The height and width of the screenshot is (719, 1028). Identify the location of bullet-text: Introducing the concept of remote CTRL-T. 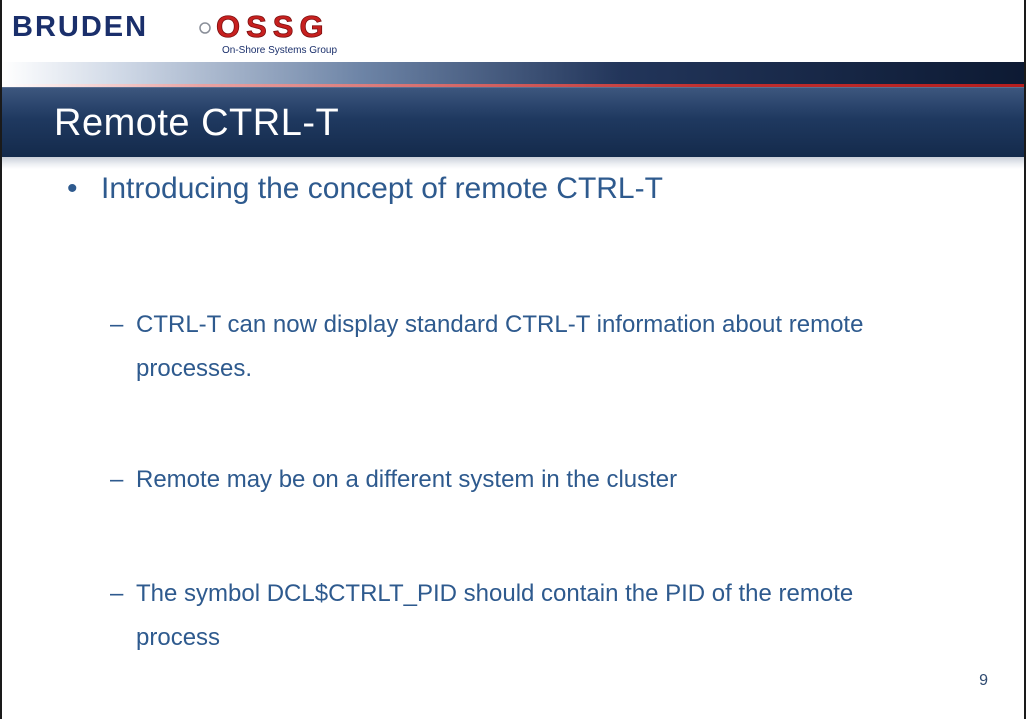
(382, 188).